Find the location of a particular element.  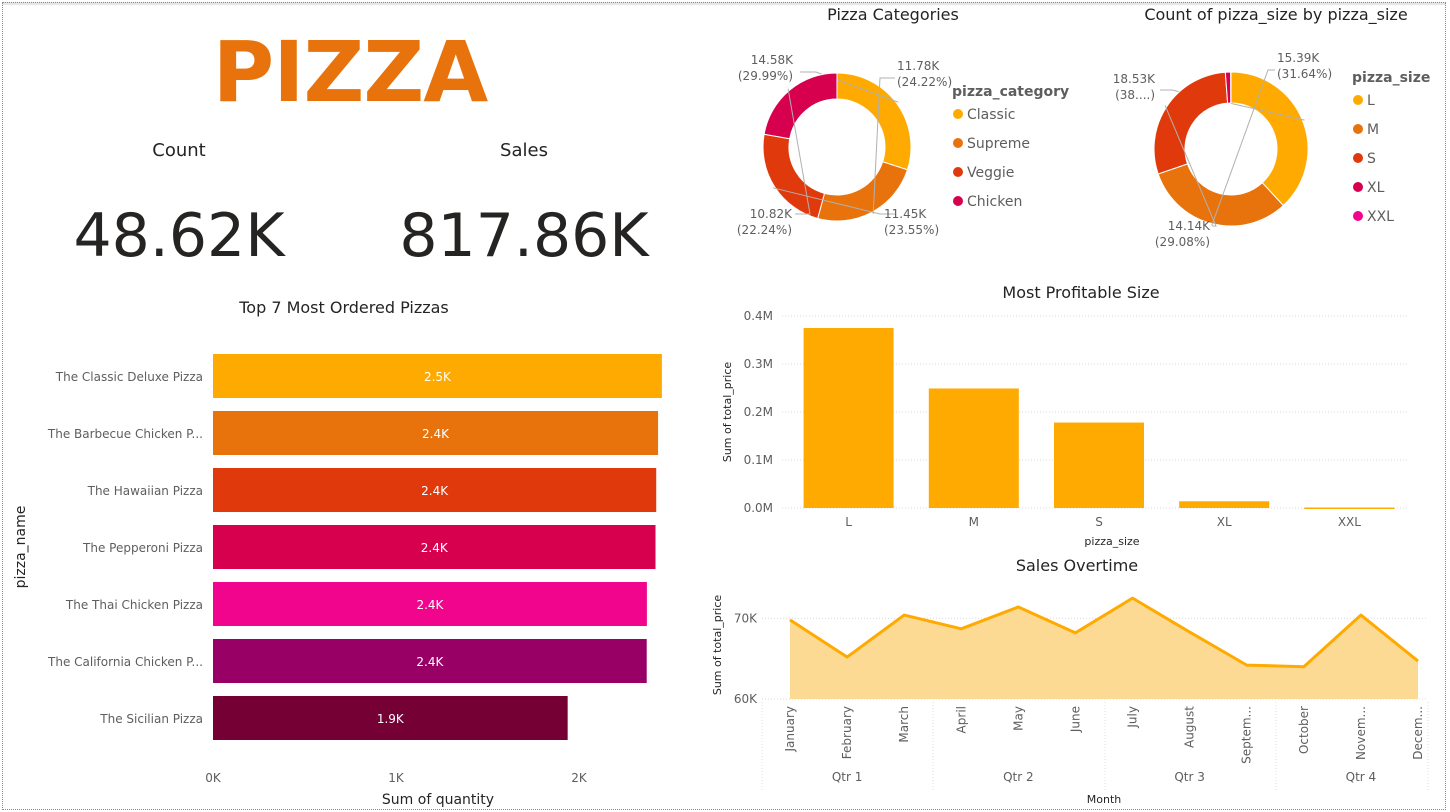

chart-title: Sales Overtime is located at coordinates (1077, 565).